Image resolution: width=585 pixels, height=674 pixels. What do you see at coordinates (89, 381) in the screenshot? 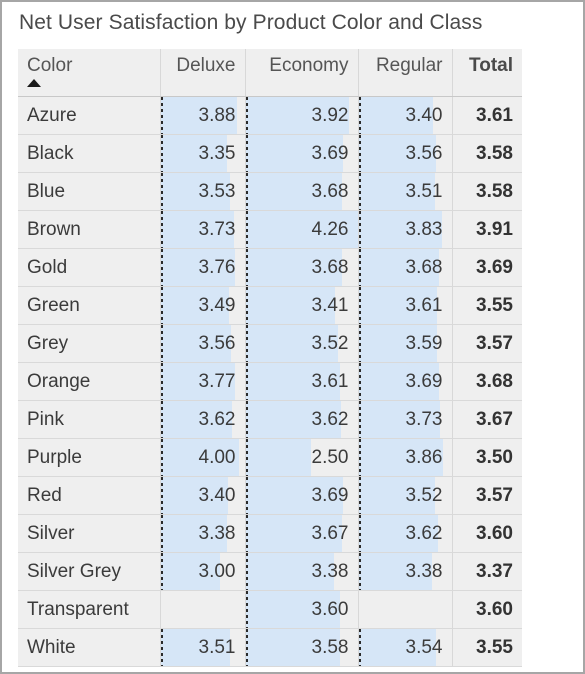
I see `row-header-cell-color: Orange` at bounding box center [89, 381].